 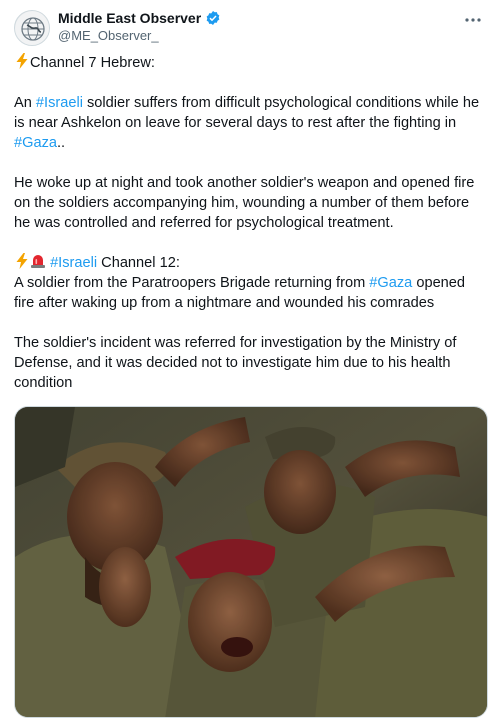 What do you see at coordinates (138, 263) in the screenshot?
I see `source-label-channel12: Channel 12:` at bounding box center [138, 263].